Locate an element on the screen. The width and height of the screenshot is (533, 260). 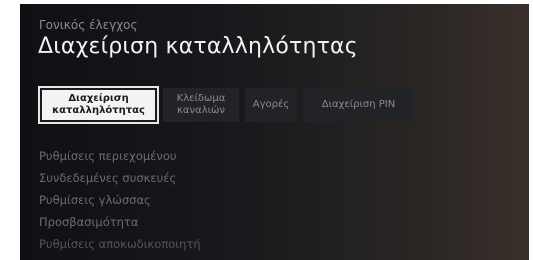
tab-rating-management: Διαχείριση καταλληλότητας is located at coordinates (98, 105).